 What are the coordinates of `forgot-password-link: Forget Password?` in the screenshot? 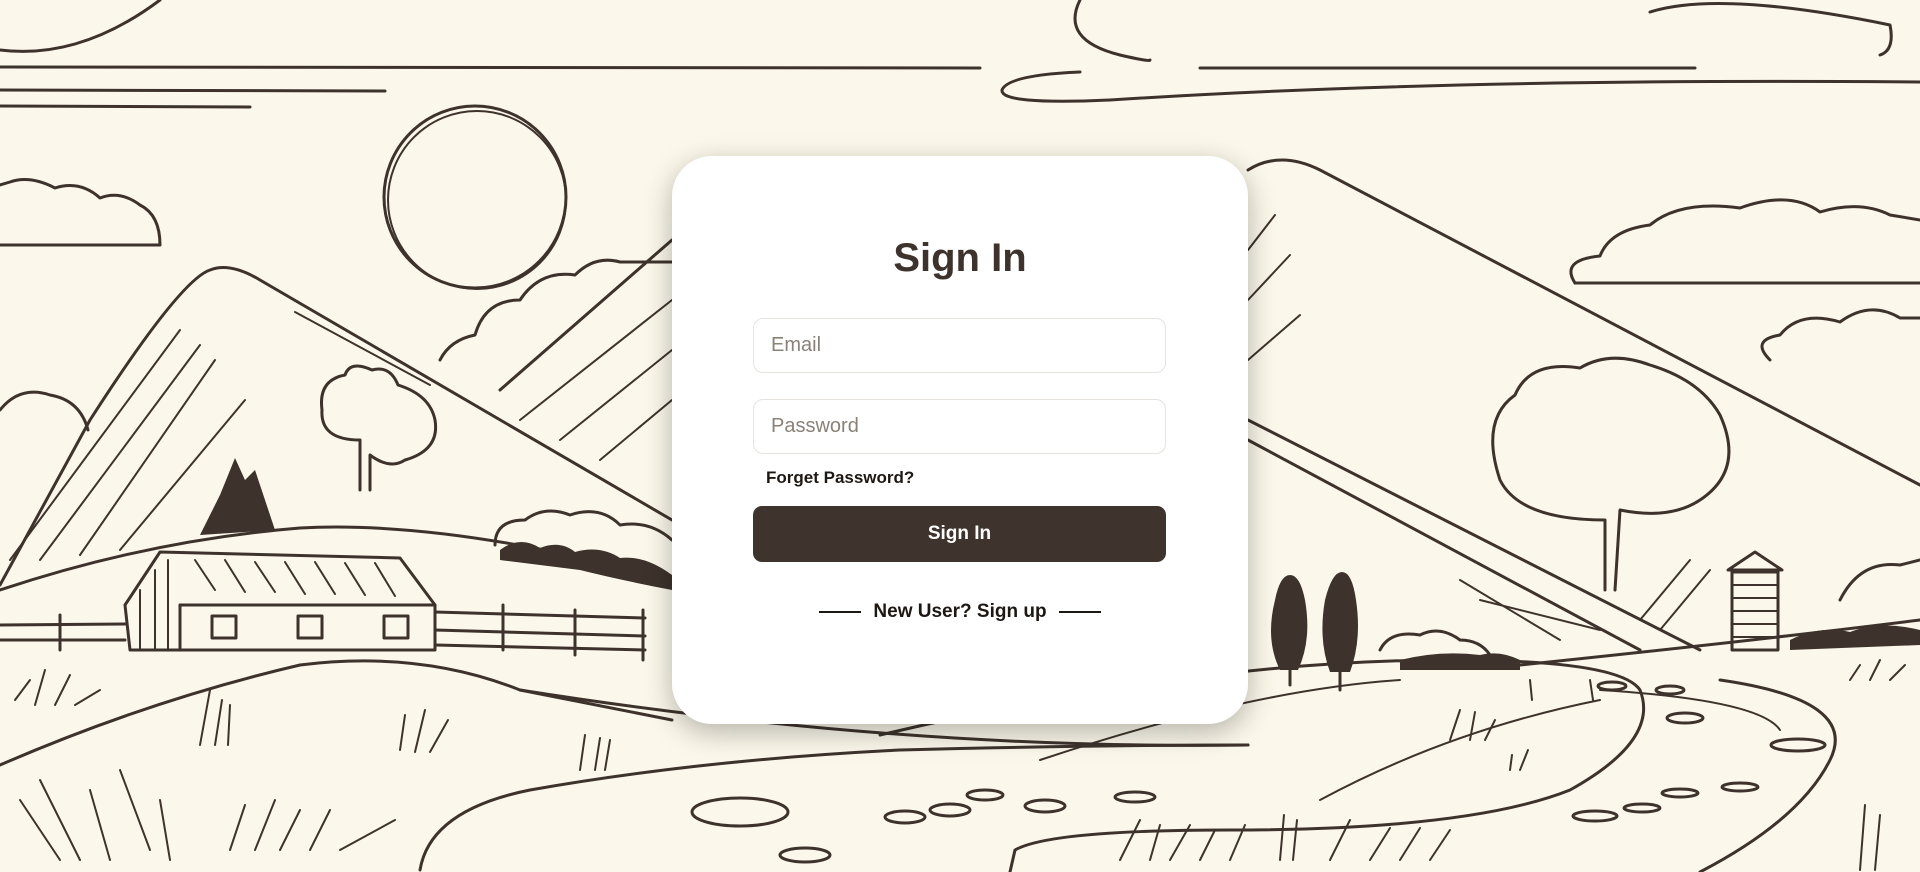 It's located at (840, 478).